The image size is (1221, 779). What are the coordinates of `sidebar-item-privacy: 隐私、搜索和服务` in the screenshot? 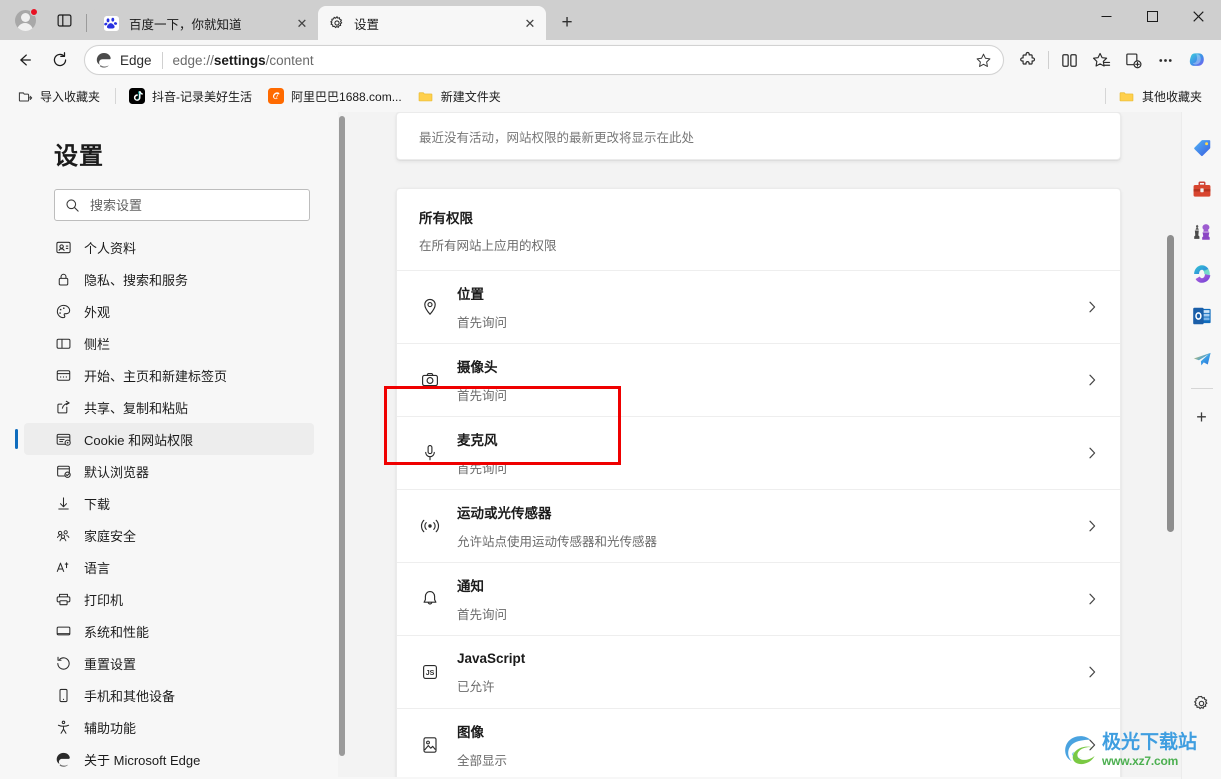 It's located at (169, 279).